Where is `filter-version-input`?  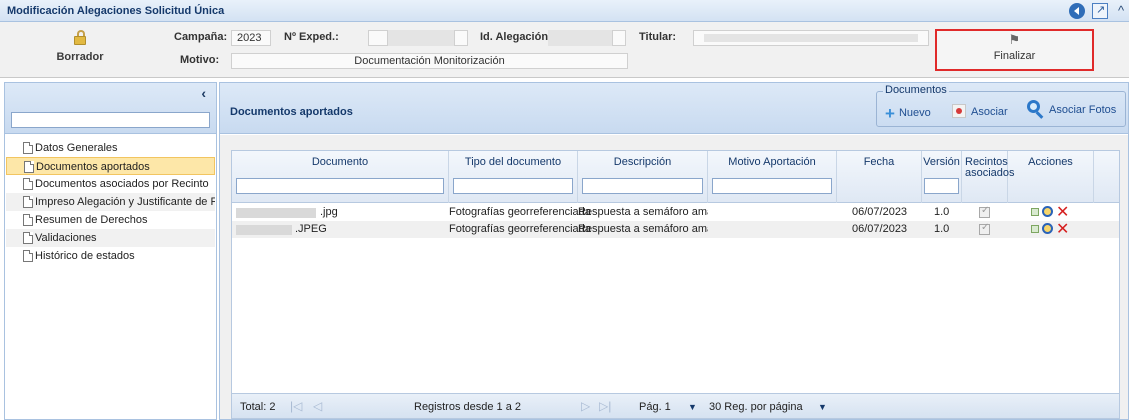
filter-version-input is located at coordinates (941, 186).